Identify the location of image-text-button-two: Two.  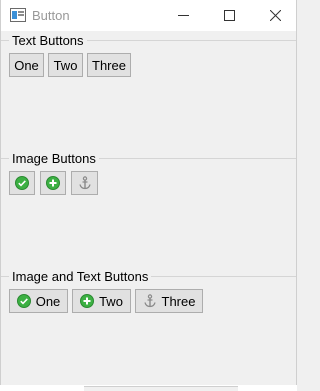
(101, 301).